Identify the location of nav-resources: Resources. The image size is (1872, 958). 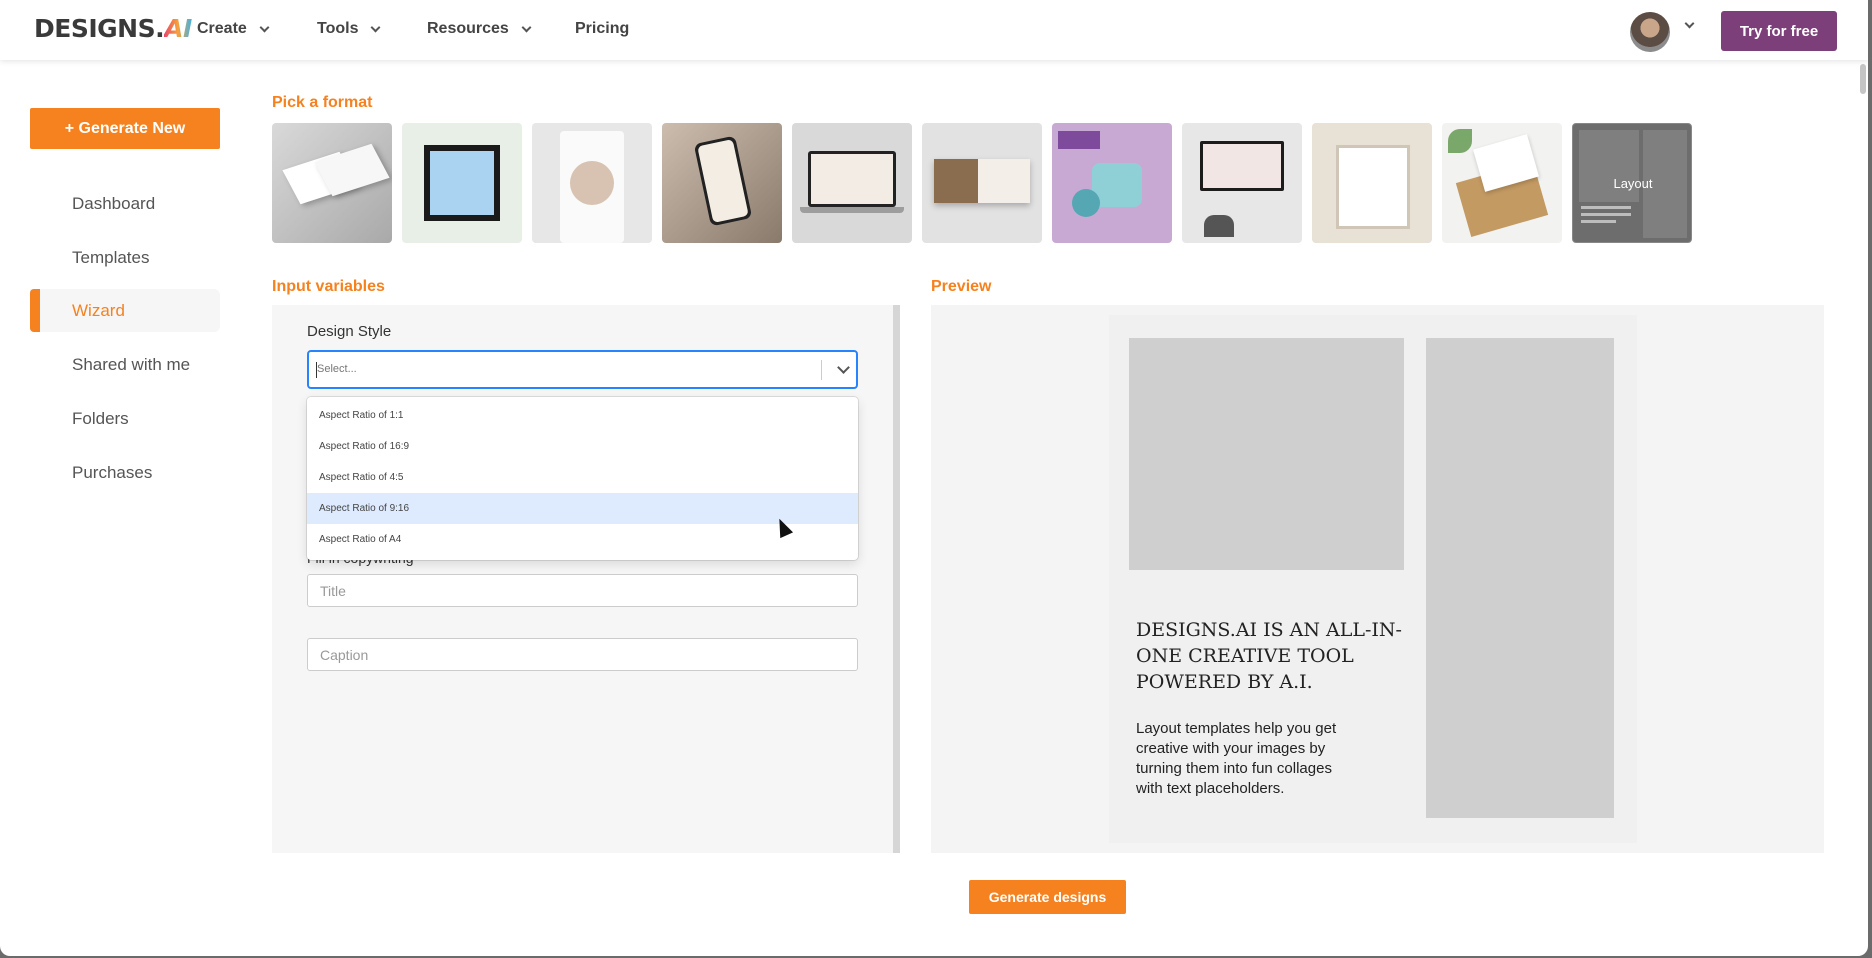
(479, 29).